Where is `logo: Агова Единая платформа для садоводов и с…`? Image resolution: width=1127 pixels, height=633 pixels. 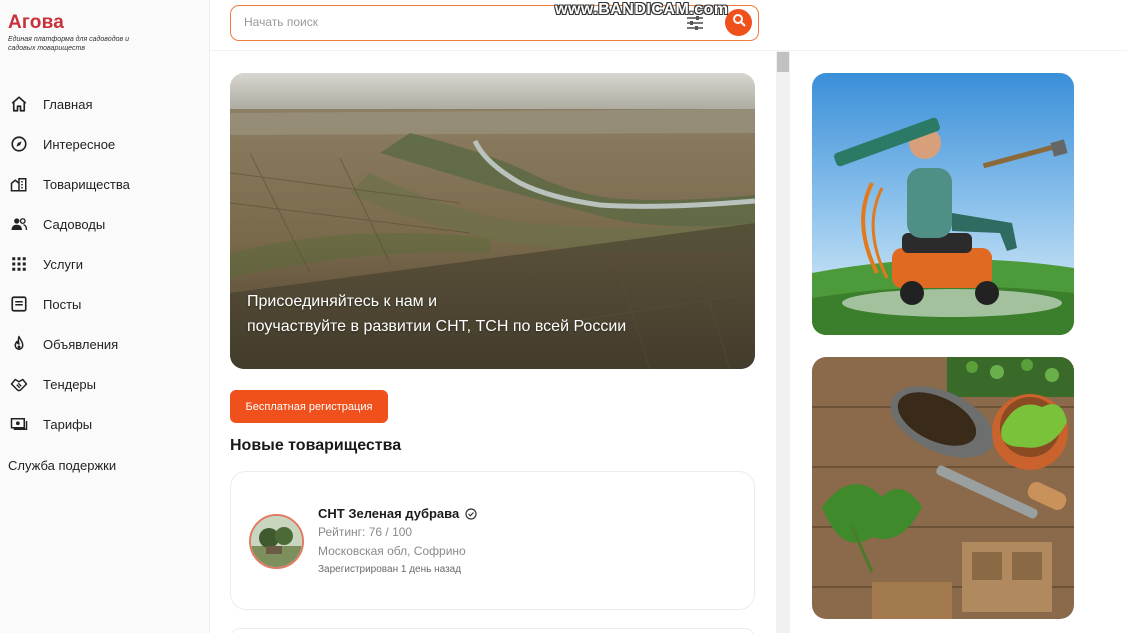 logo: Агова Единая платформа для садоводов и с… is located at coordinates (78, 32).